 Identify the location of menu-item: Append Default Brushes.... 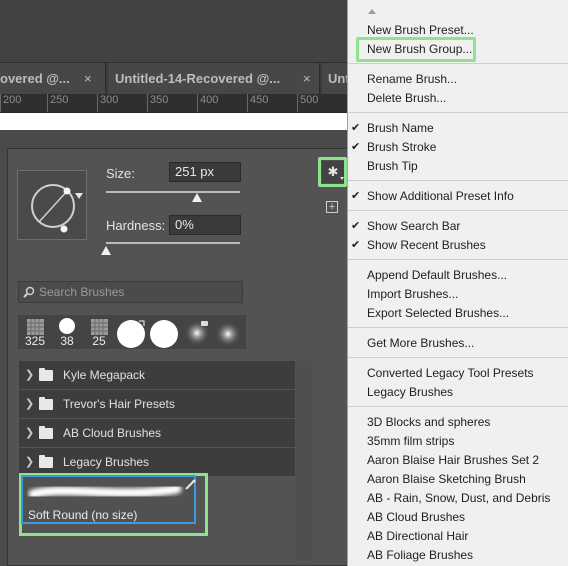
(437, 275).